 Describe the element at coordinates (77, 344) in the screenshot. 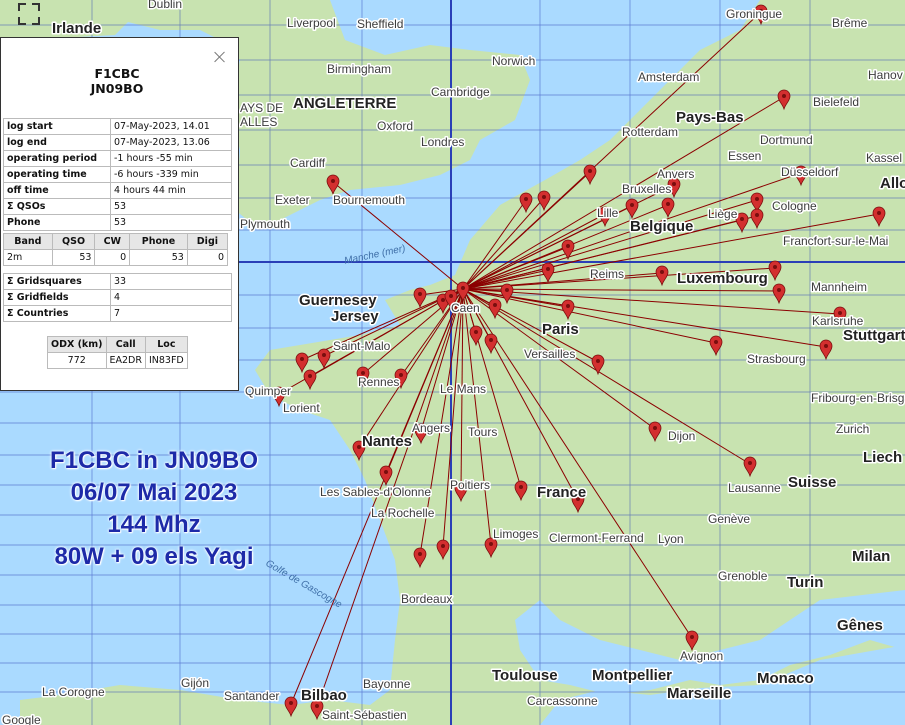

I see `column-header: ODX (km)` at that location.